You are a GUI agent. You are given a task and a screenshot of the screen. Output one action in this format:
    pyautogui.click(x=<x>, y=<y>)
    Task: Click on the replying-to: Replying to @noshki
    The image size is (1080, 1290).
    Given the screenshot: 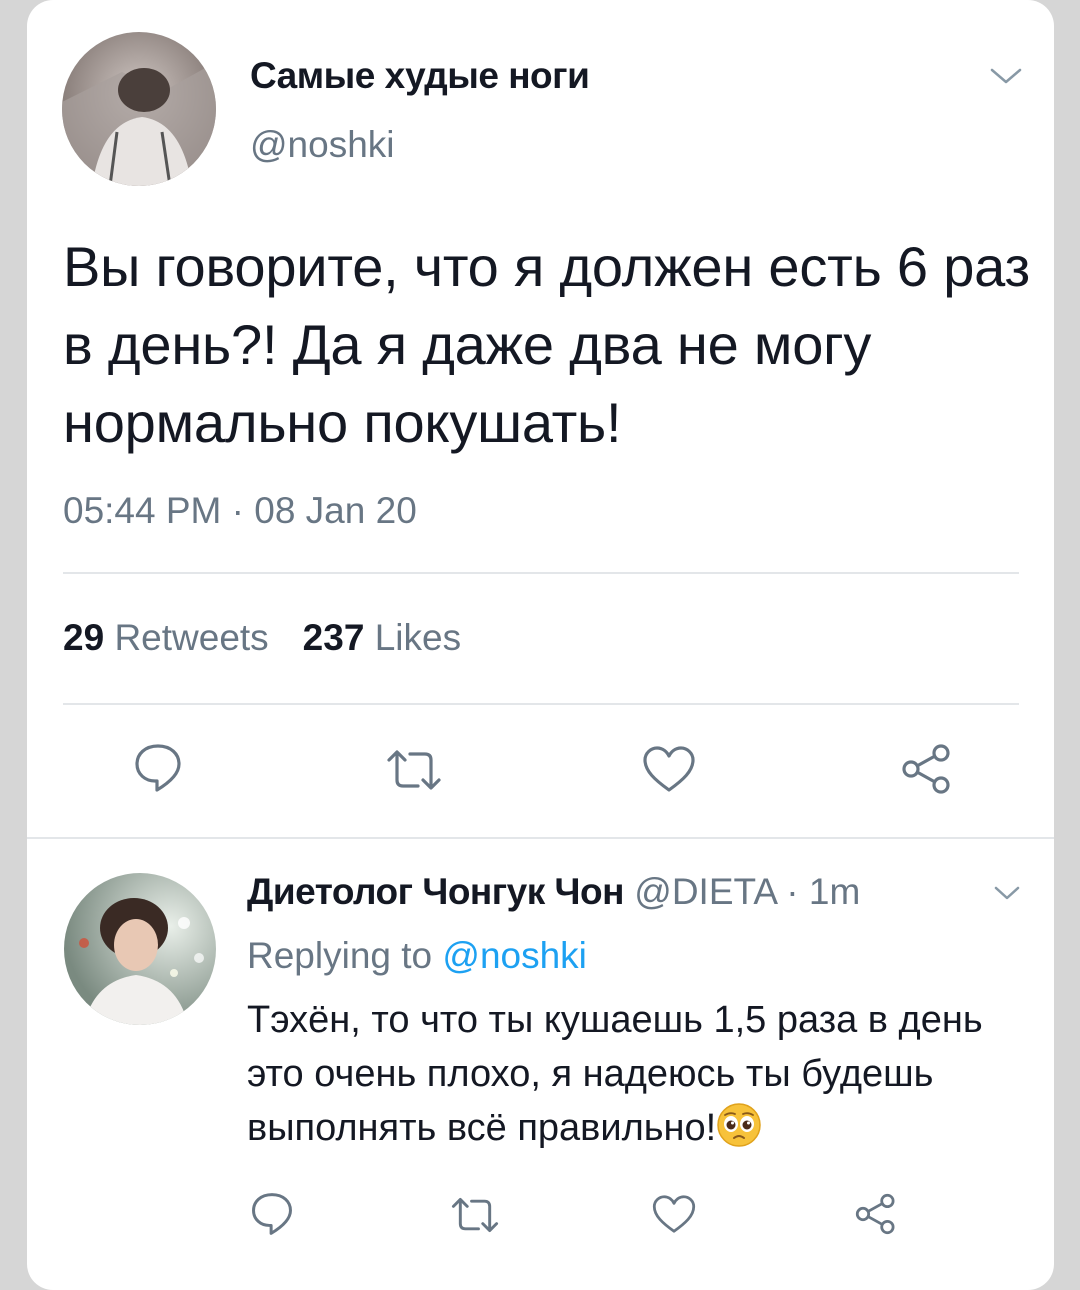 What is the action you would take?
    pyautogui.click(x=417, y=955)
    